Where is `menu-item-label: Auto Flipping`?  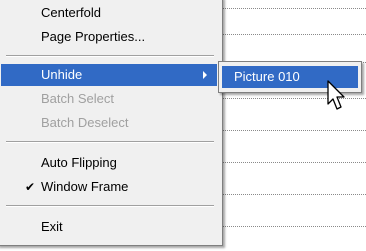 menu-item-label: Auto Flipping is located at coordinates (79, 162).